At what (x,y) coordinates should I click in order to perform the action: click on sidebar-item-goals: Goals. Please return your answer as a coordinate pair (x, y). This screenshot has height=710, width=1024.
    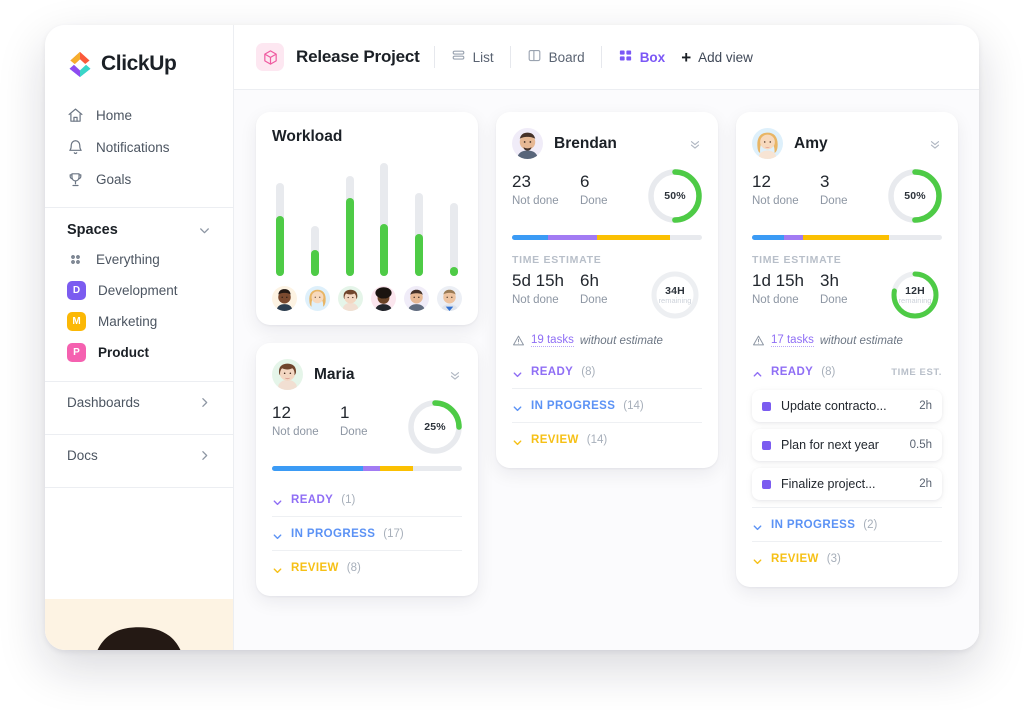
    Looking at the image, I should click on (139, 179).